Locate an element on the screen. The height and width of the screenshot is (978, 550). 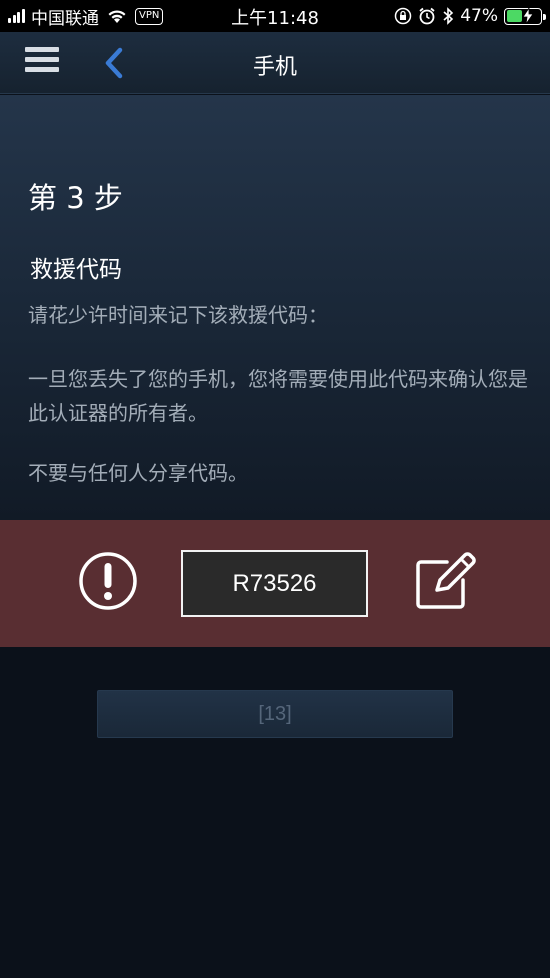
battery-percent: 47% is located at coordinates (479, 16).